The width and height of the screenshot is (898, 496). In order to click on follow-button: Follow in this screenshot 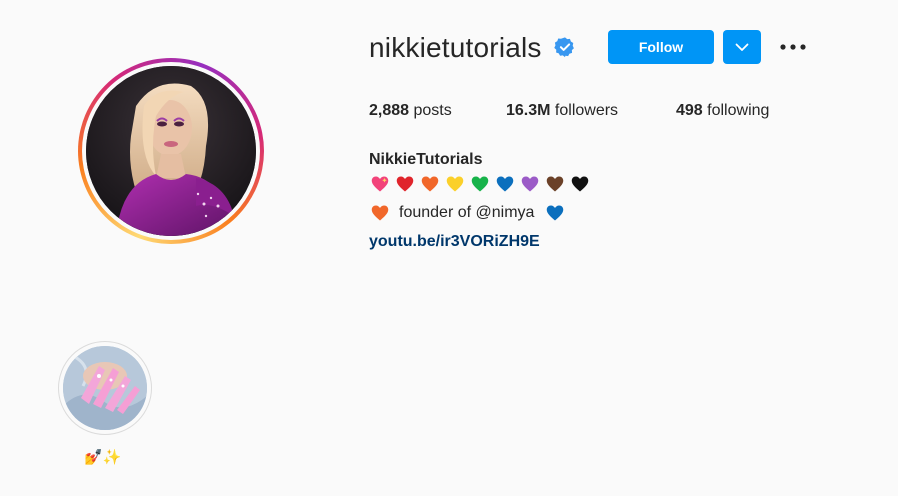, I will do `click(661, 47)`.